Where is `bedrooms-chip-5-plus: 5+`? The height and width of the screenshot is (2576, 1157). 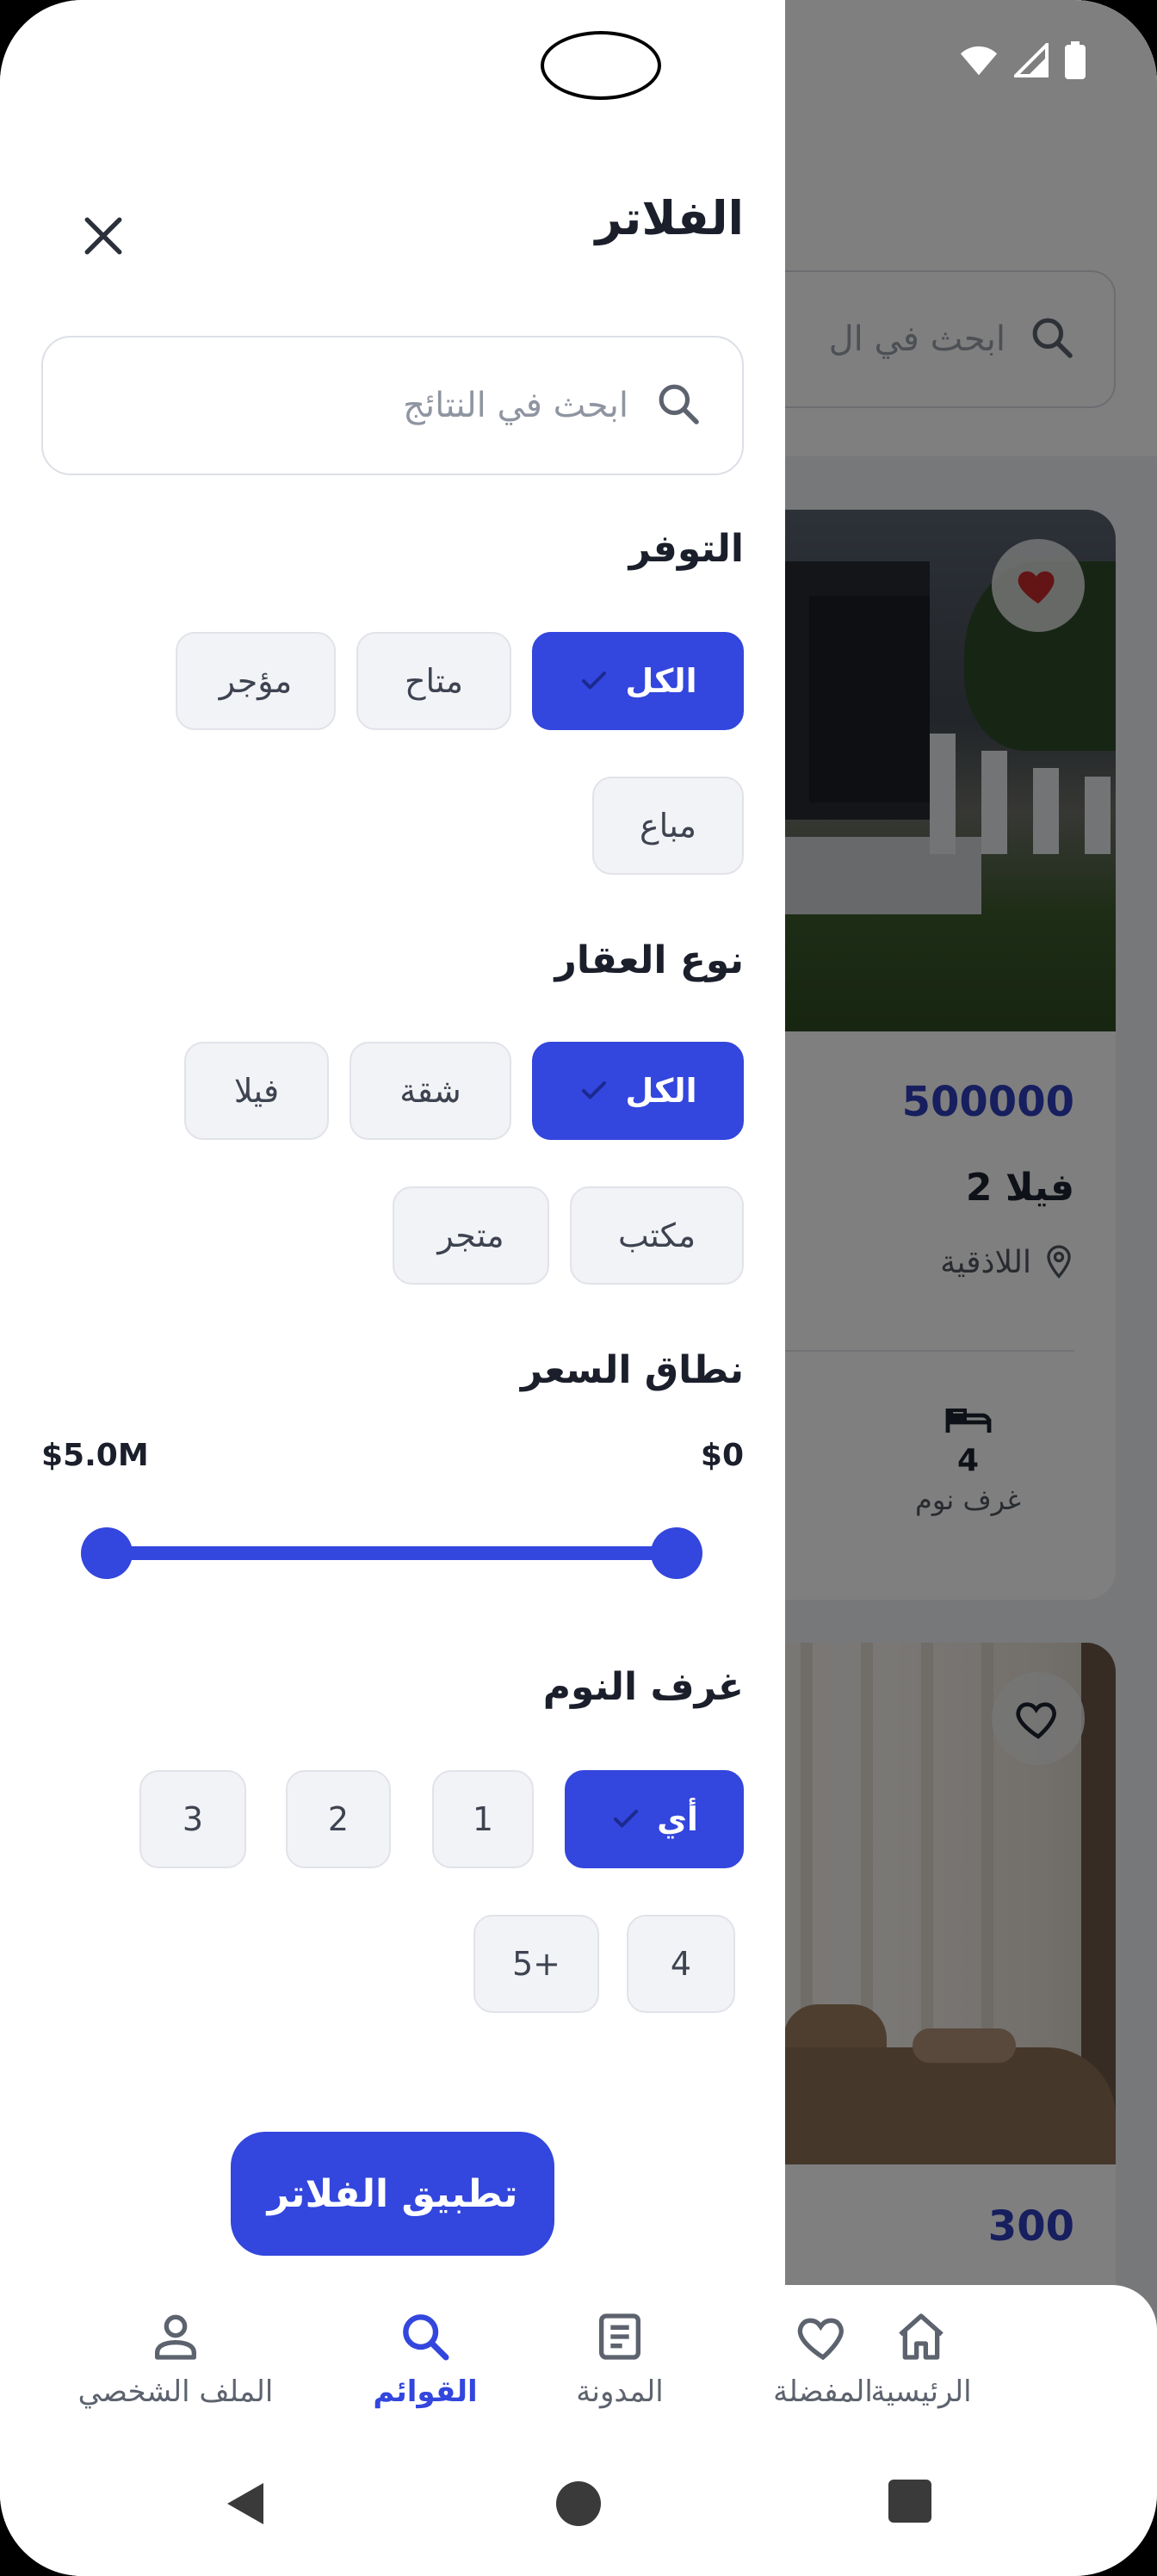 bedrooms-chip-5-plus: 5+ is located at coordinates (536, 1964).